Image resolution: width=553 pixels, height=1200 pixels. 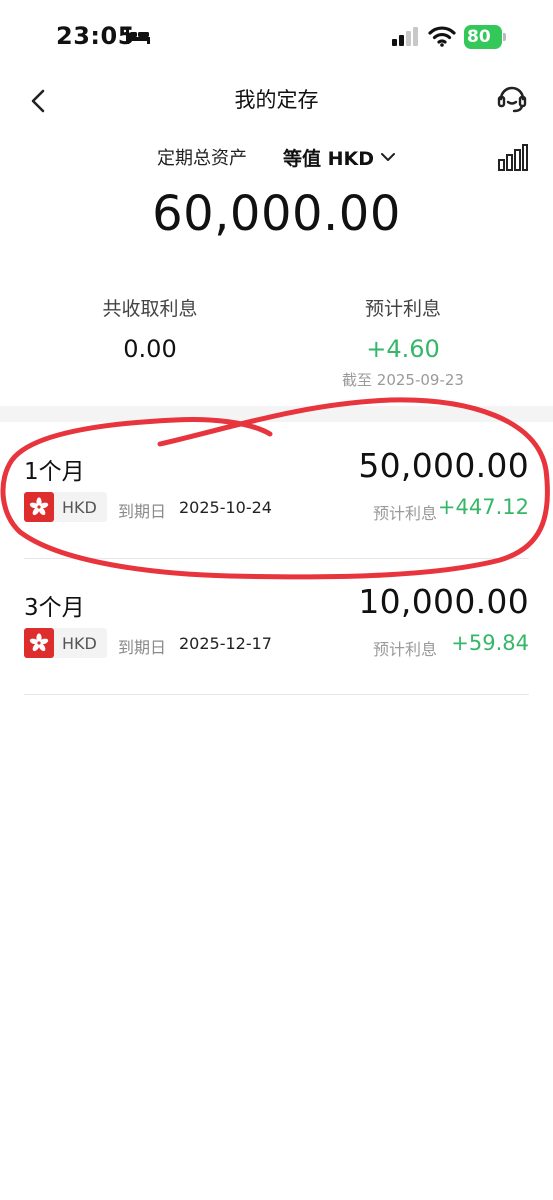 I want to click on total-asset-label: 定期总资产, so click(x=202, y=158).